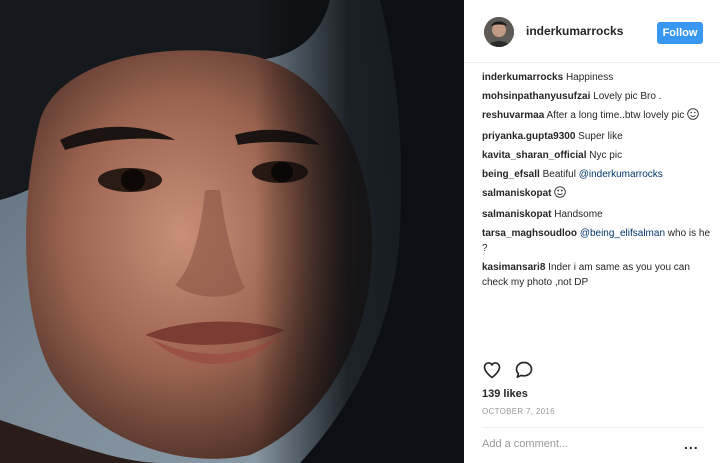  Describe the element at coordinates (518, 411) in the screenshot. I see `post-date: OCTOBER 7, 2016` at that location.